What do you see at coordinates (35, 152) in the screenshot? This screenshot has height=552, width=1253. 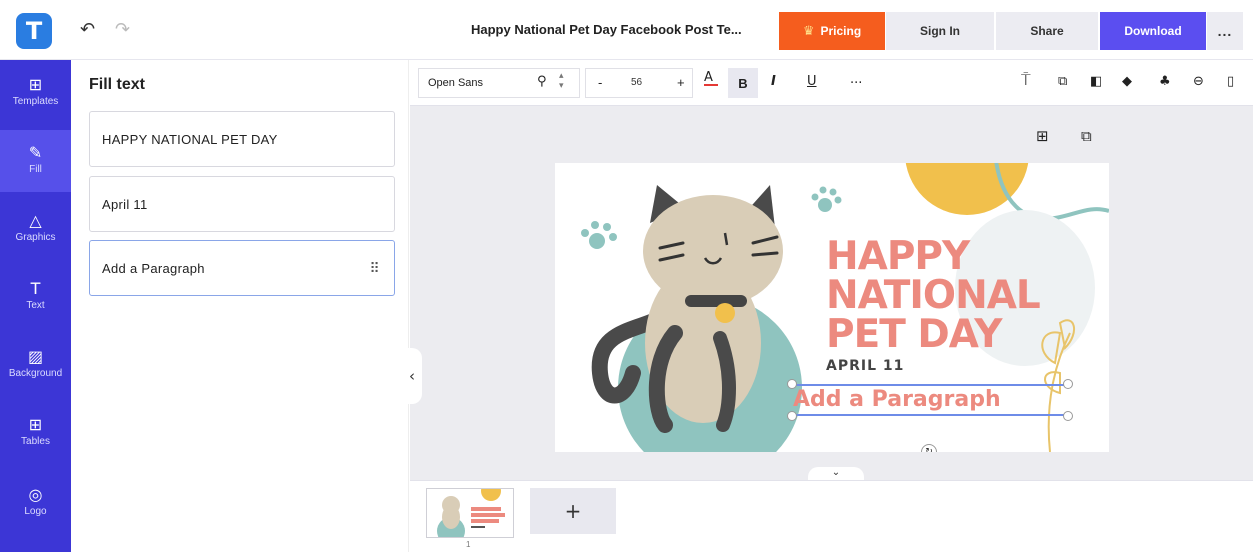 I see `pencil-icon: ✎` at bounding box center [35, 152].